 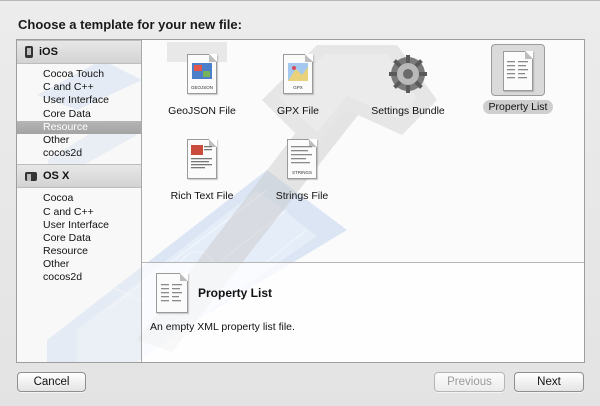 What do you see at coordinates (235, 293) in the screenshot?
I see `selected-template-name: Property List` at bounding box center [235, 293].